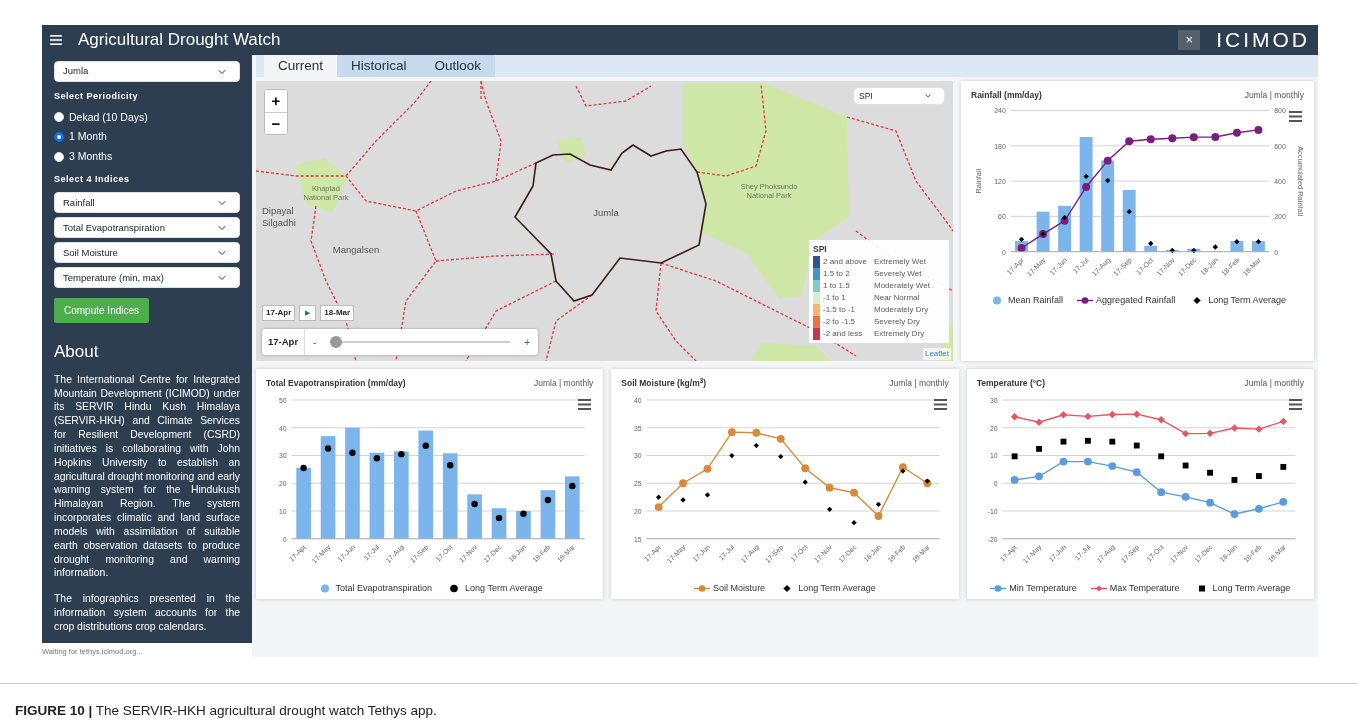 This screenshot has height=724, width=1358. What do you see at coordinates (839, 322) in the screenshot?
I see `legend-range: -2 to -1.5` at bounding box center [839, 322].